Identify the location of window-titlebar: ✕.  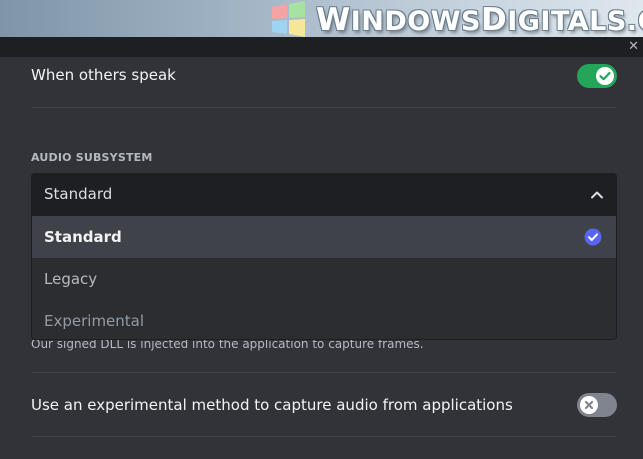
(321, 47).